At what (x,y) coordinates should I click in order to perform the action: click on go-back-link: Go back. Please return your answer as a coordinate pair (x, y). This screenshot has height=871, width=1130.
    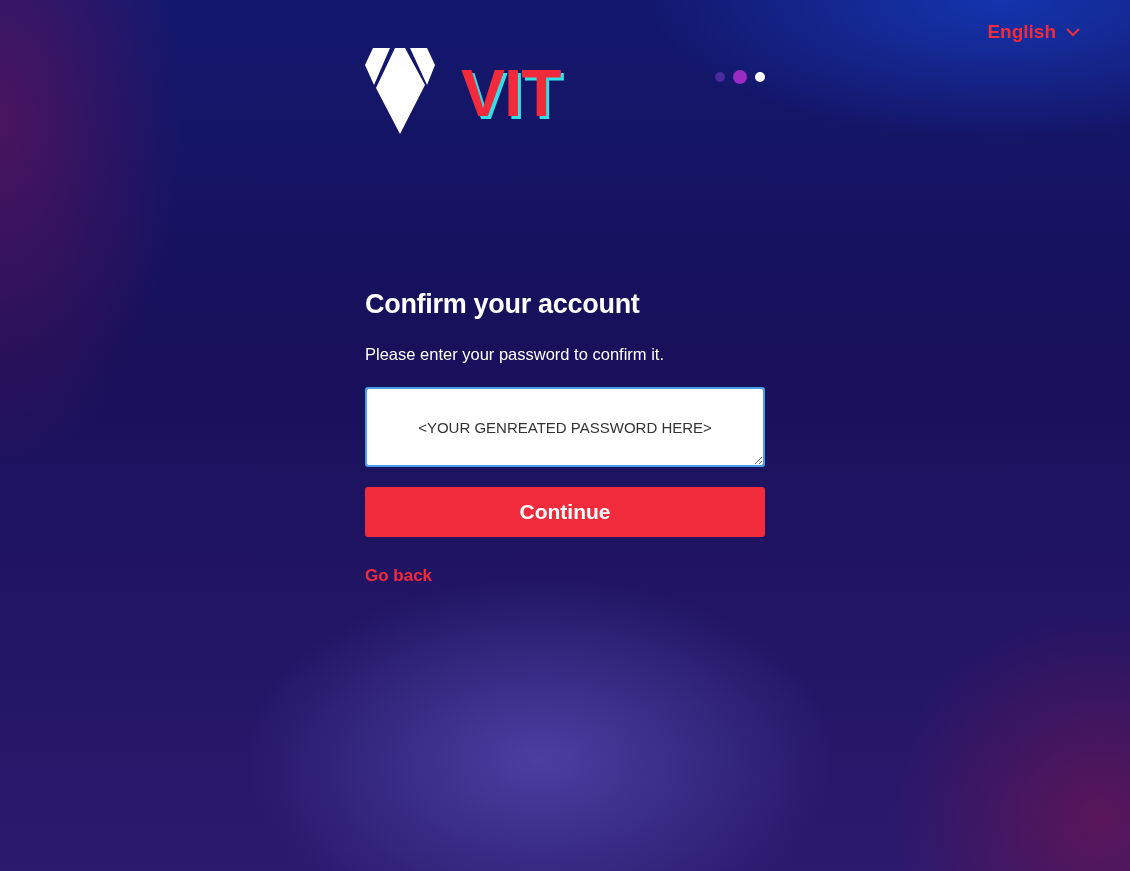
    Looking at the image, I should click on (399, 576).